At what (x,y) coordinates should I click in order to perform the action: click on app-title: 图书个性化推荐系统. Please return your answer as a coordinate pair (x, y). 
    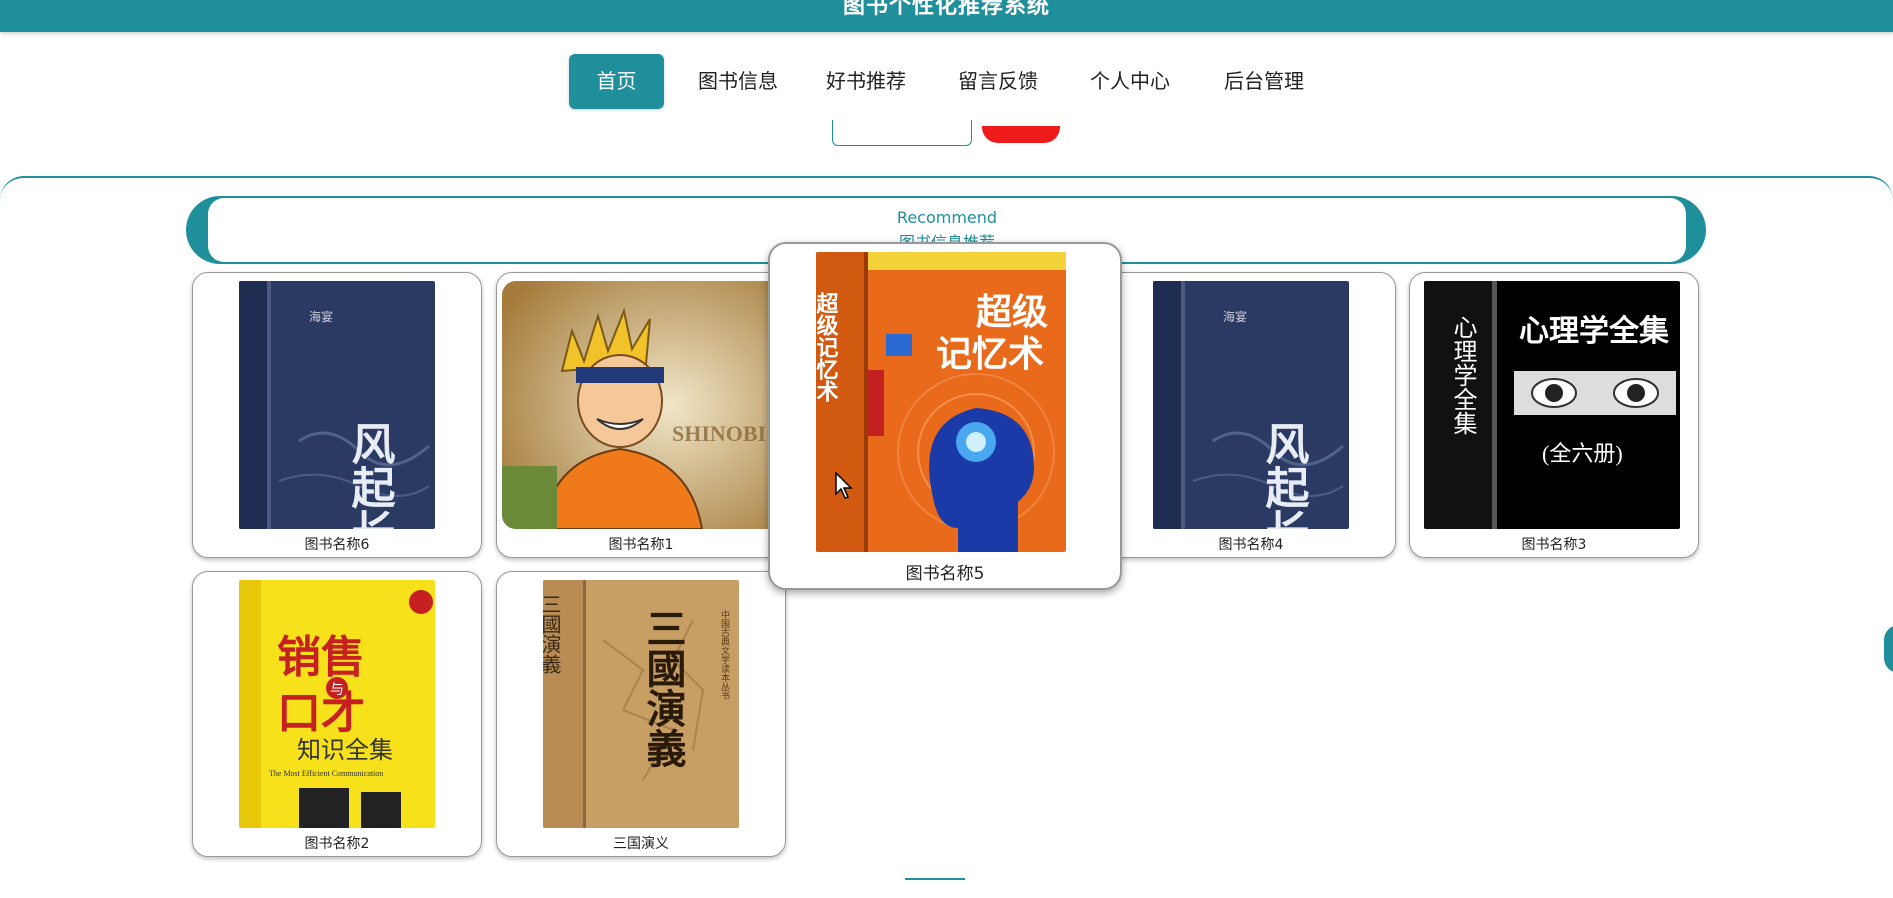
    Looking at the image, I should click on (946, 9).